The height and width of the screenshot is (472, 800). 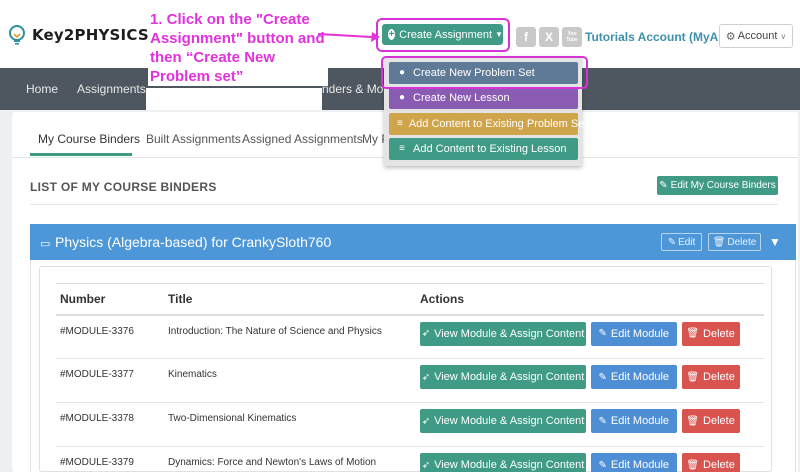 I want to click on plus-circle-icon: +, so click(x=392, y=34).